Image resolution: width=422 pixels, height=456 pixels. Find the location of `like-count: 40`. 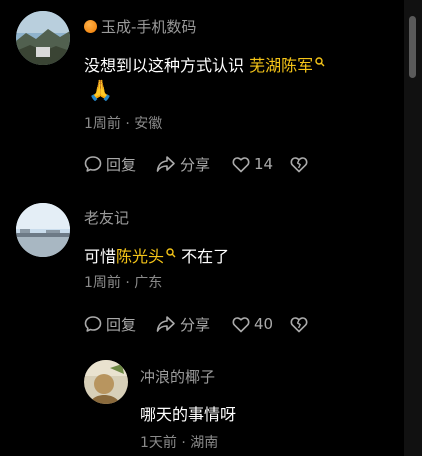

like-count: 40 is located at coordinates (264, 324).